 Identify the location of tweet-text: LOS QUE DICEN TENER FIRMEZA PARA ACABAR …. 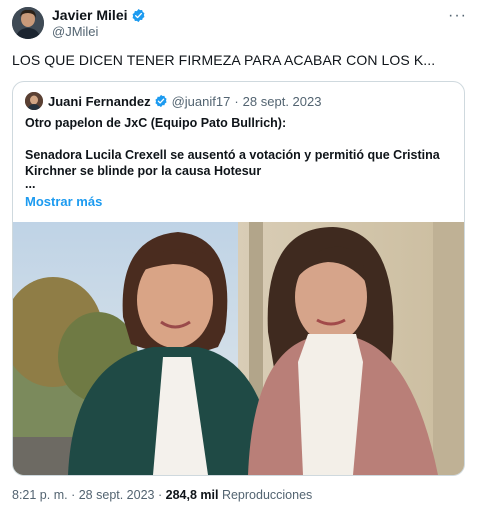
(224, 60).